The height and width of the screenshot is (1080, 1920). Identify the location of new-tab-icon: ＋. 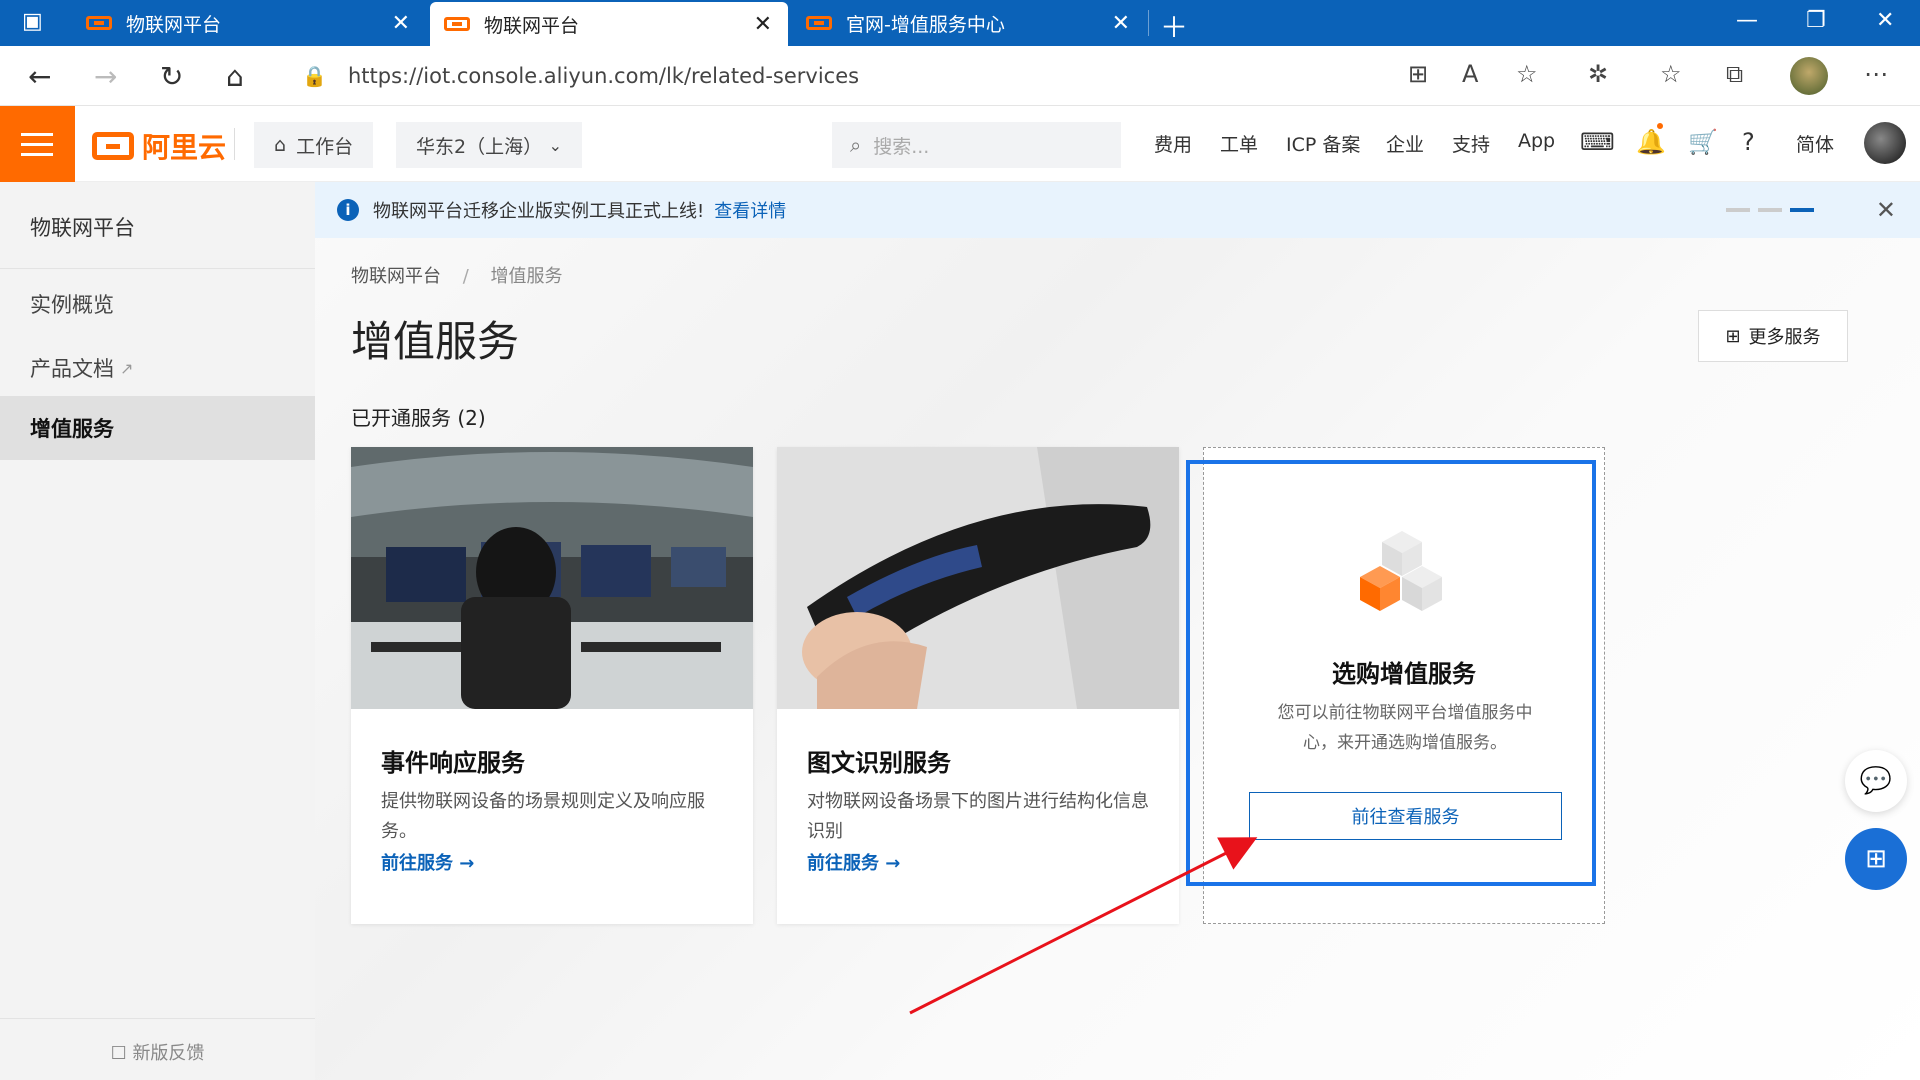
(1174, 26).